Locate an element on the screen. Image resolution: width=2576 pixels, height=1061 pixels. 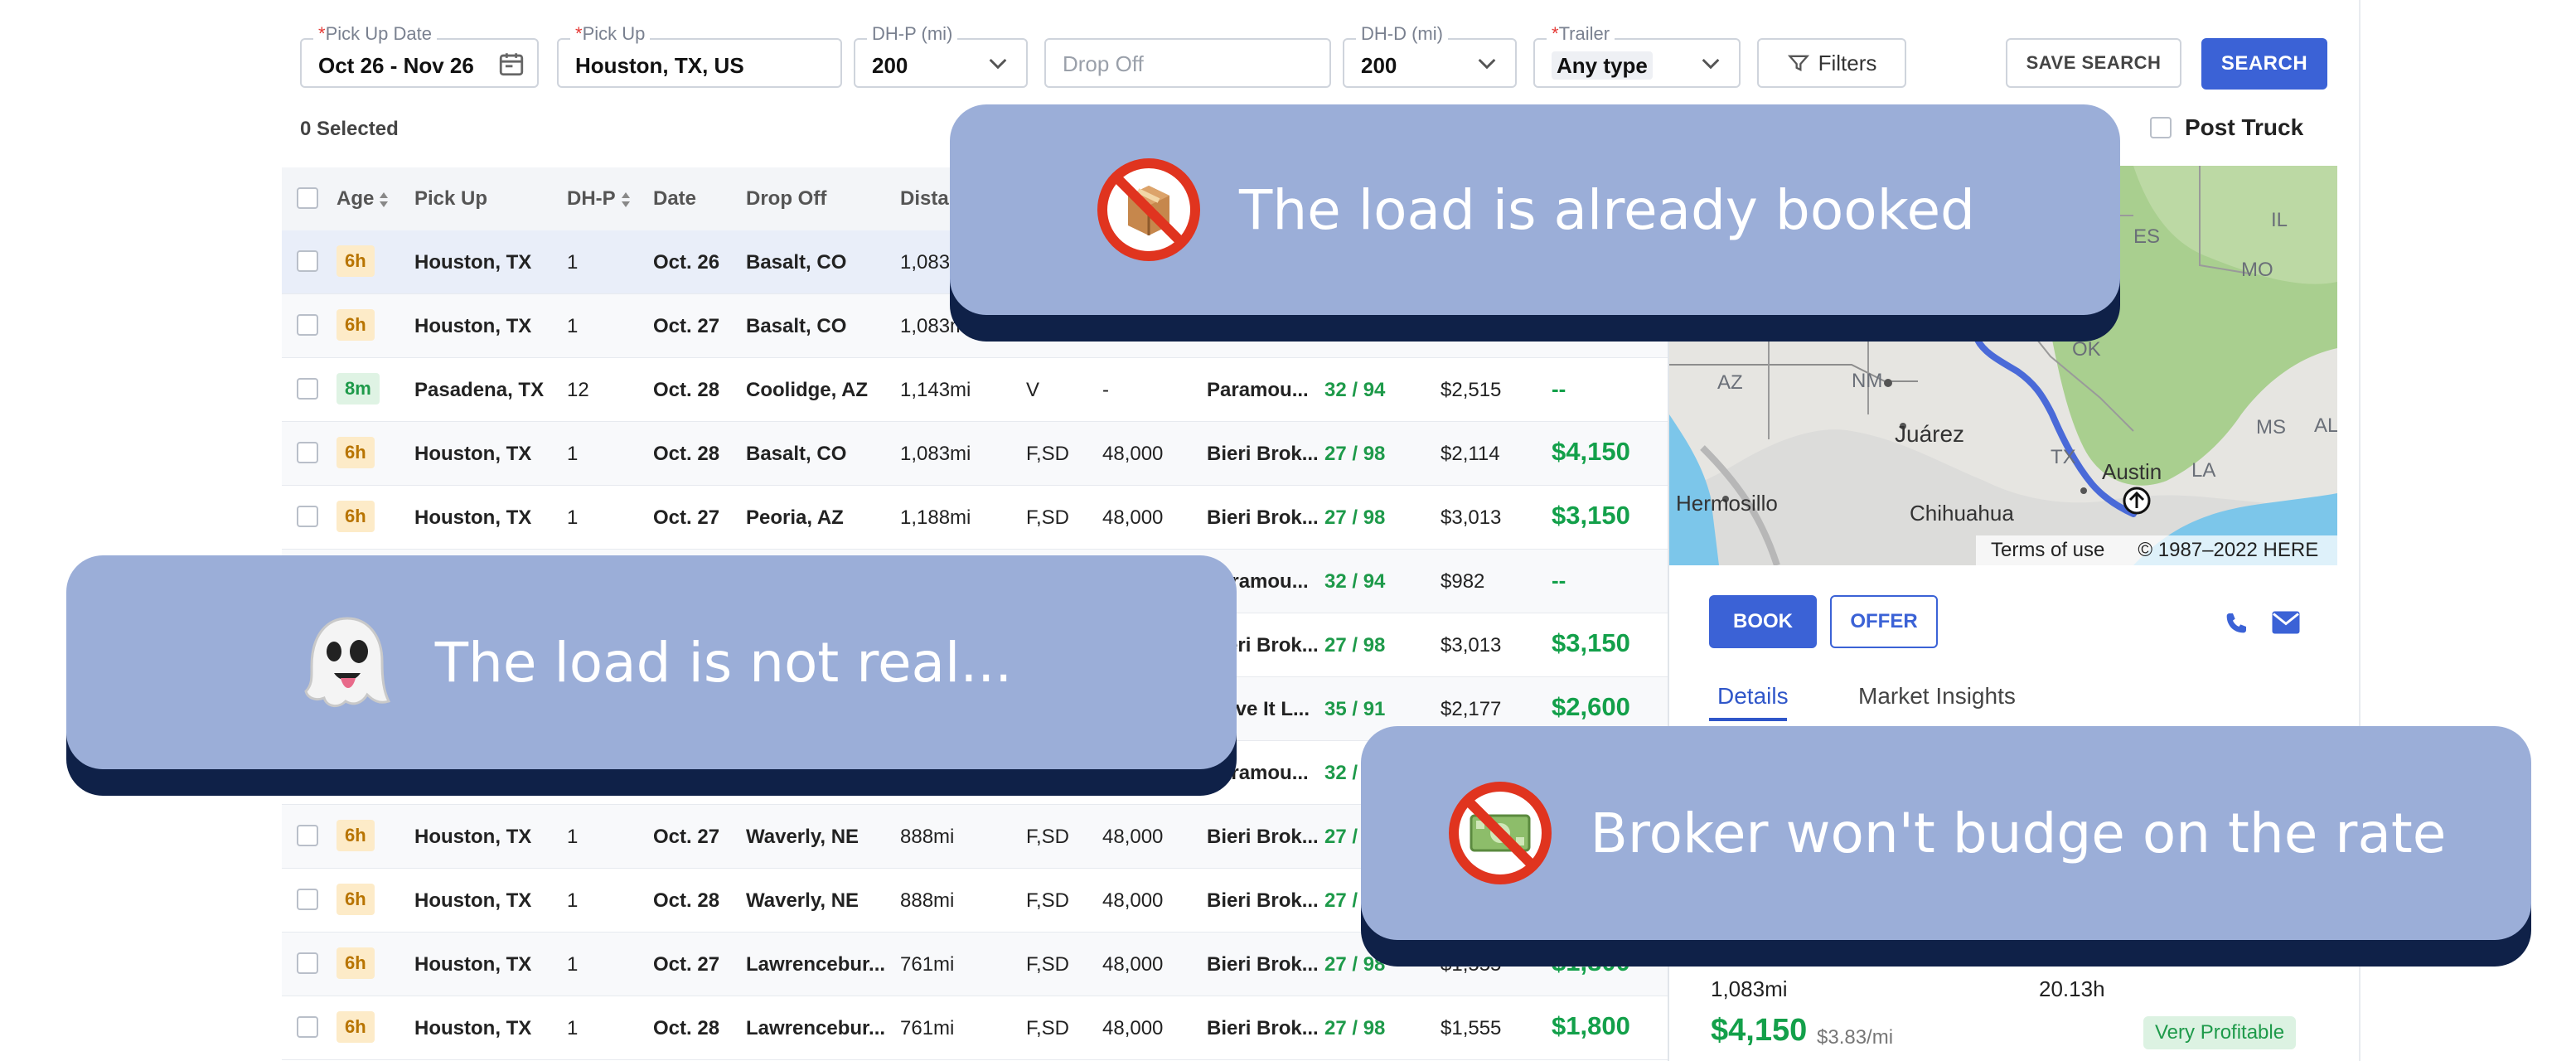
email-icon is located at coordinates (2286, 622).